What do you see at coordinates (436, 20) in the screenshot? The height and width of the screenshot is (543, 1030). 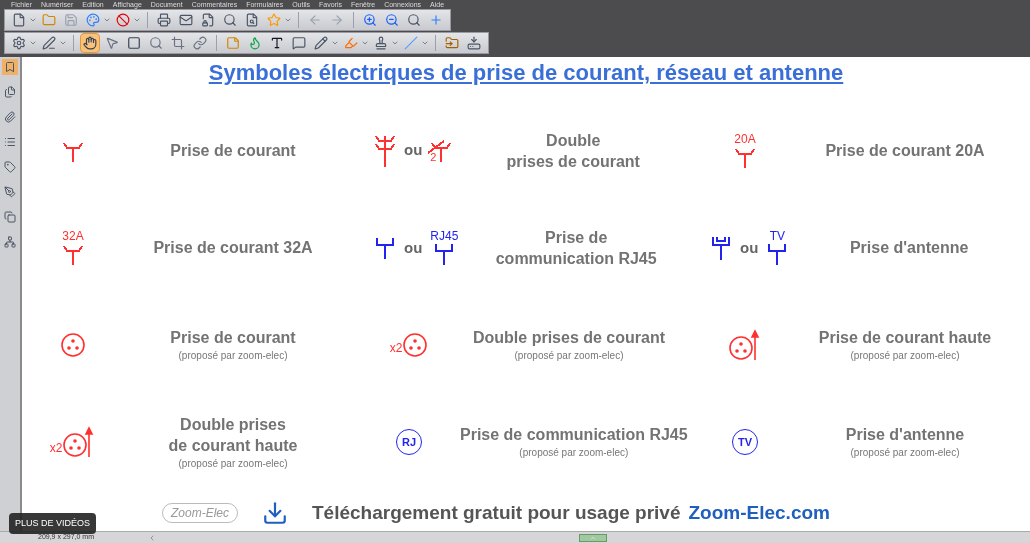 I see `plus-icon` at bounding box center [436, 20].